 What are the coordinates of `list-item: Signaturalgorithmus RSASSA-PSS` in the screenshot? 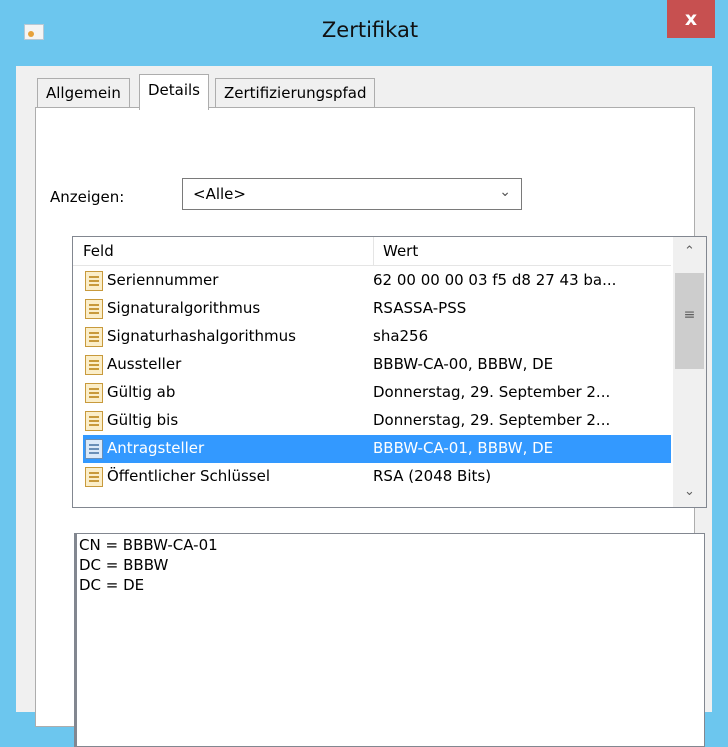 It's located at (377, 309).